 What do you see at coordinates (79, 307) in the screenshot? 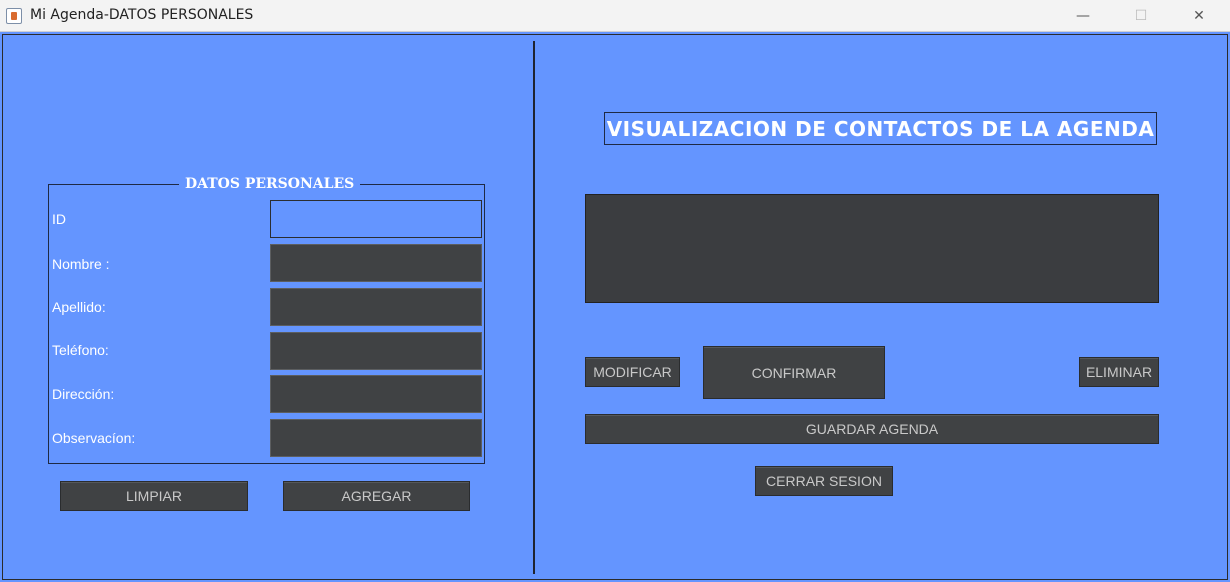
I see `apellido-label: Apellido:` at bounding box center [79, 307].